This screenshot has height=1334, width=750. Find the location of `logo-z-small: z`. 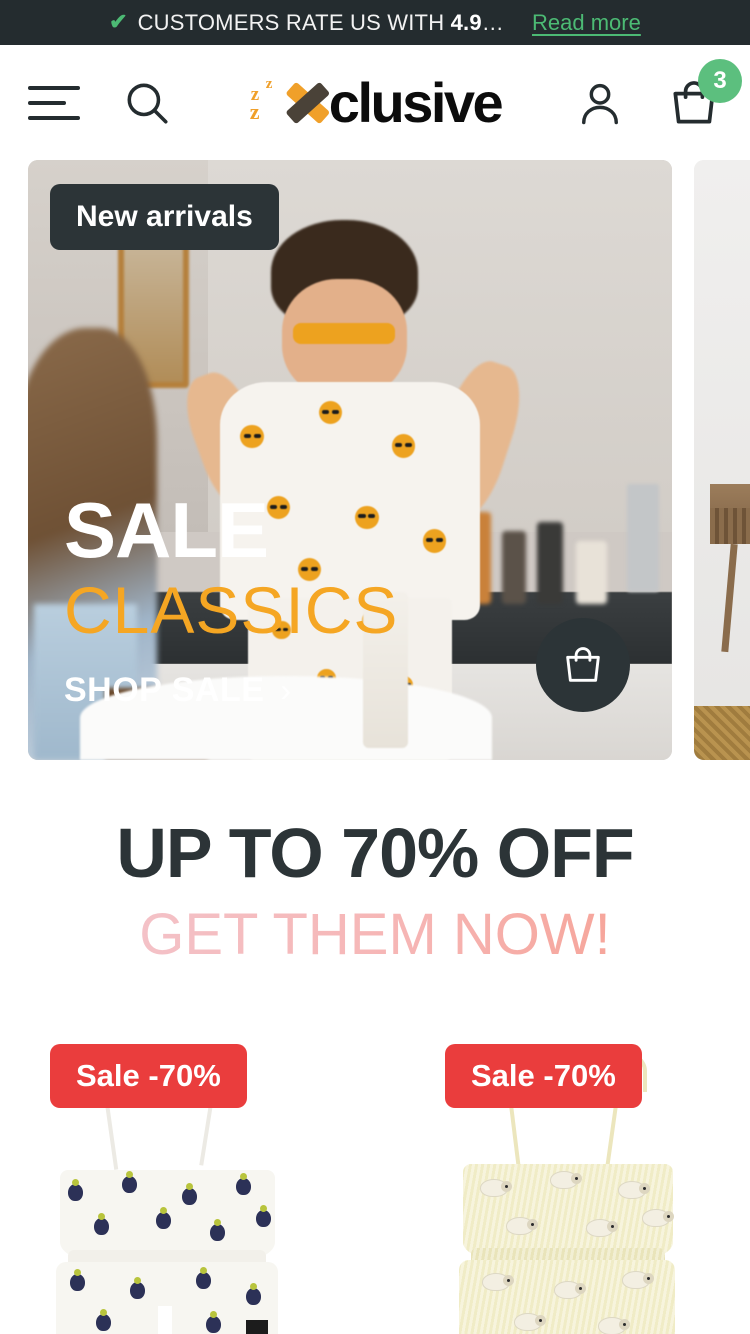

logo-z-small: z is located at coordinates (269, 83).